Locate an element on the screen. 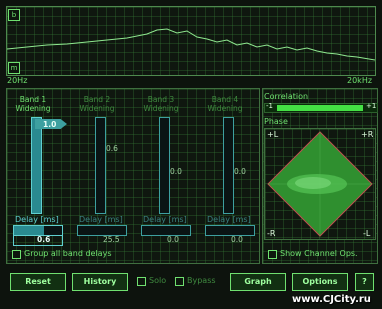 The image size is (382, 309). bypass-checkbox is located at coordinates (179, 281).